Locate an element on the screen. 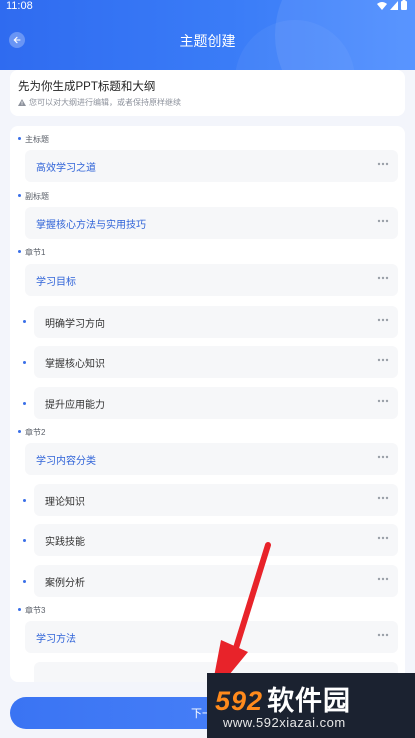  watermark-url: www.592xiazai.com is located at coordinates (284, 722).